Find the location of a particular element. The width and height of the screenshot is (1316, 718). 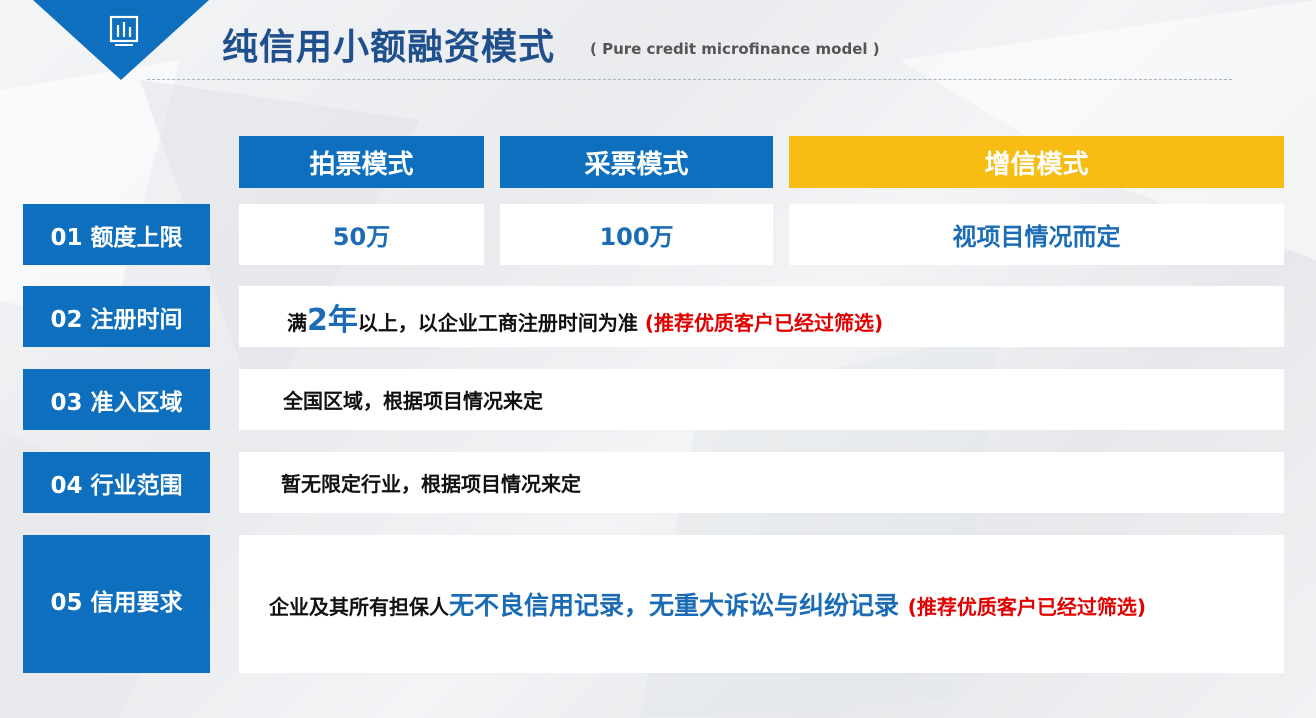

cell-region: 全国区域，根据项目情况来定 is located at coordinates (761, 399).